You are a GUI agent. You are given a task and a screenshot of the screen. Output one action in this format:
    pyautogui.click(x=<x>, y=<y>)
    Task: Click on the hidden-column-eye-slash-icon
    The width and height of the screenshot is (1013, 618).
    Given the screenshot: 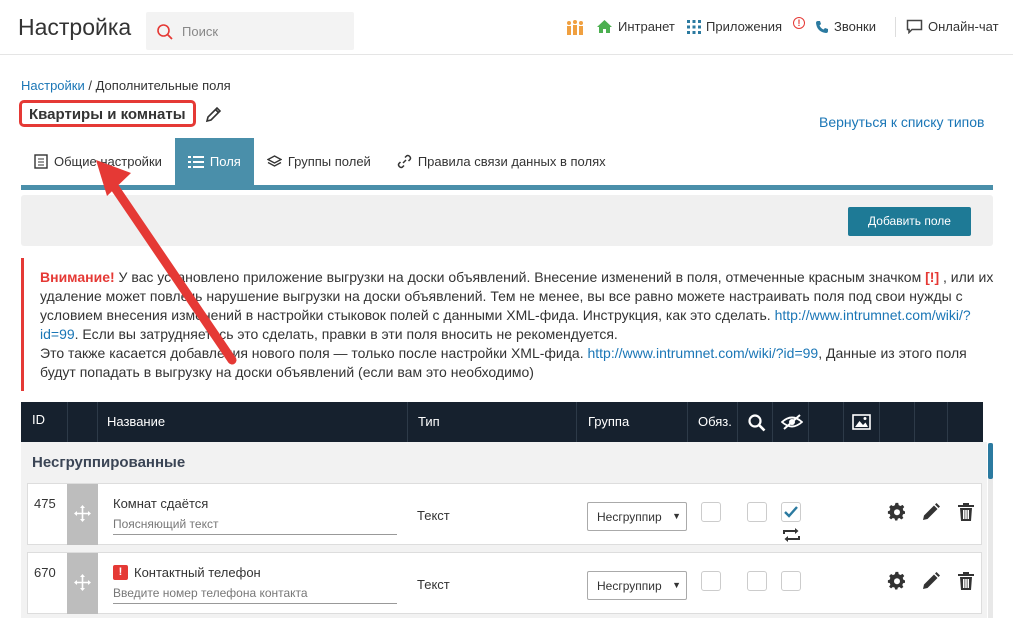 What is the action you would take?
    pyautogui.click(x=792, y=422)
    